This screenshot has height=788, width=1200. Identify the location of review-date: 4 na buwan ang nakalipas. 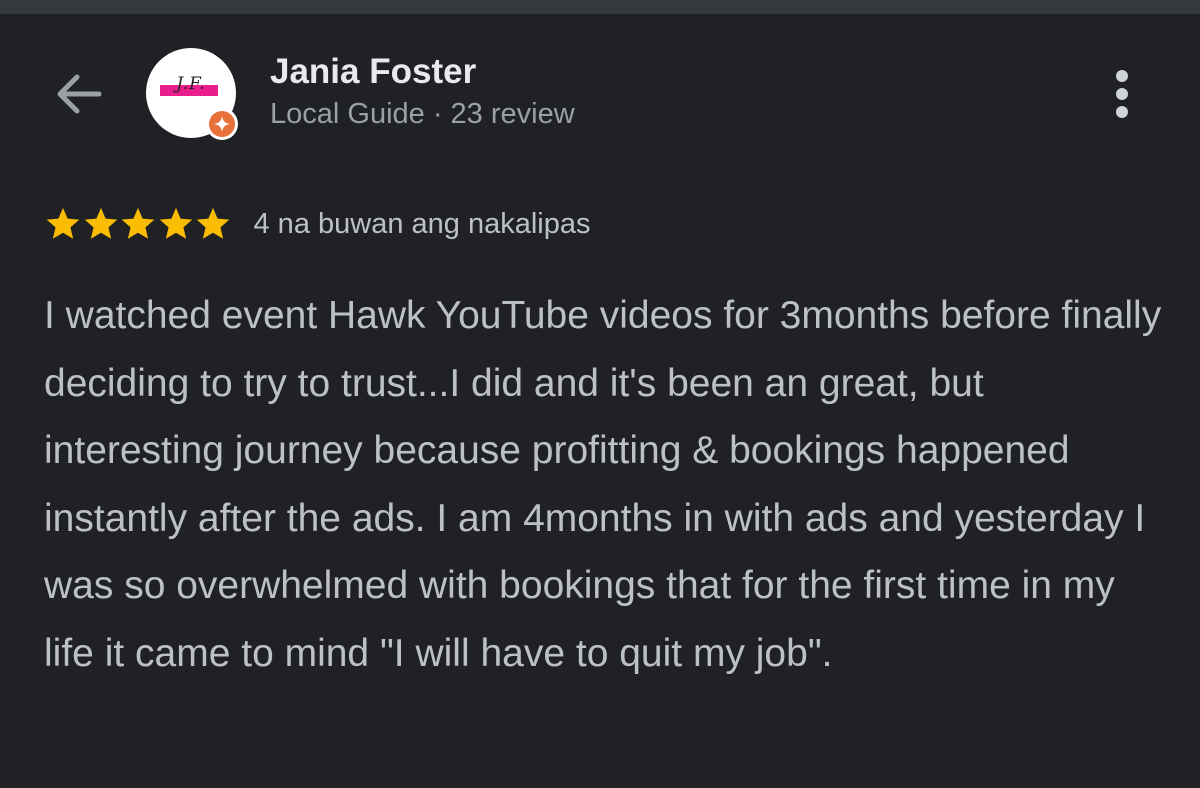
(422, 223).